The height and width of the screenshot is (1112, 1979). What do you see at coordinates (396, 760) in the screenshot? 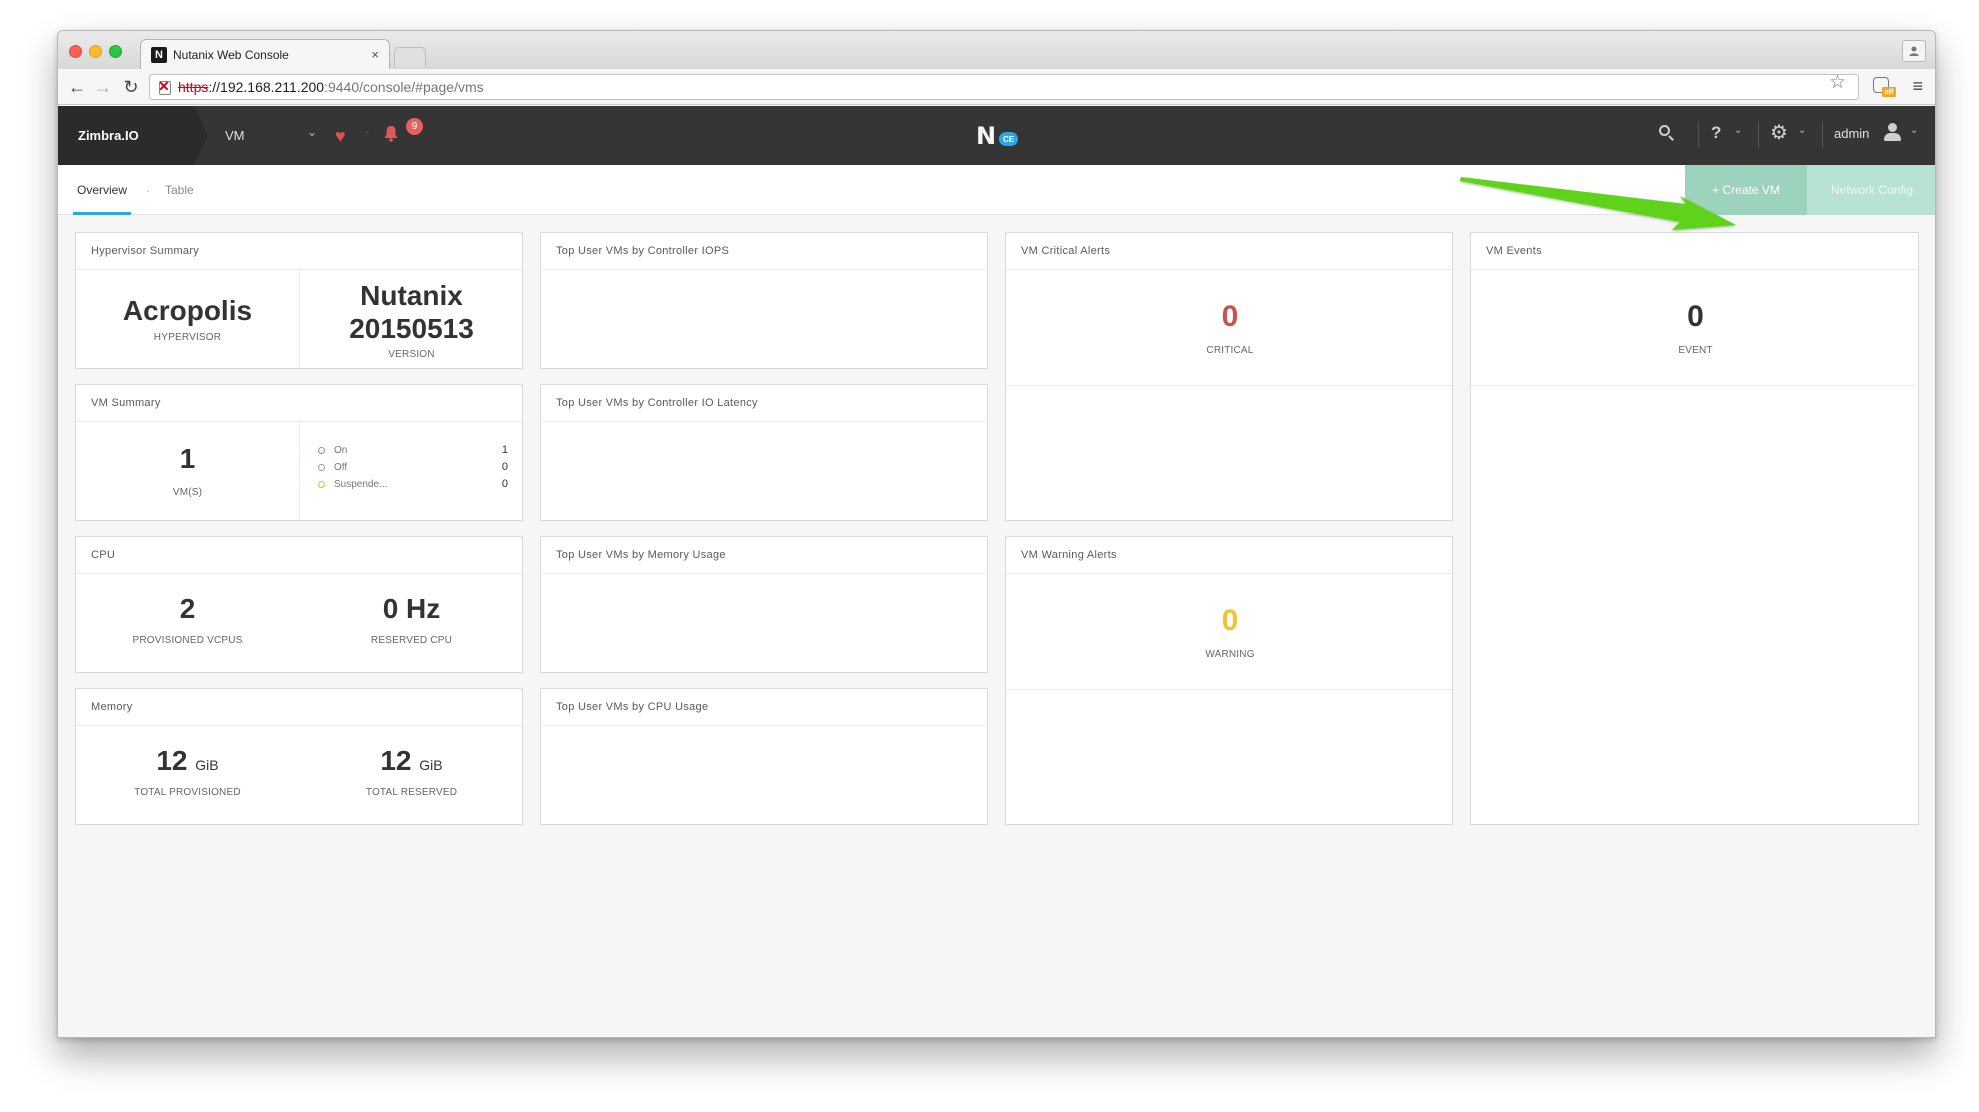
I see `total-reserved-value: 12` at bounding box center [396, 760].